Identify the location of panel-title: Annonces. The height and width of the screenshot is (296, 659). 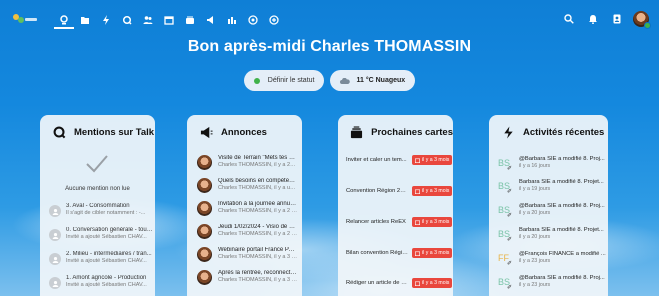
(244, 132).